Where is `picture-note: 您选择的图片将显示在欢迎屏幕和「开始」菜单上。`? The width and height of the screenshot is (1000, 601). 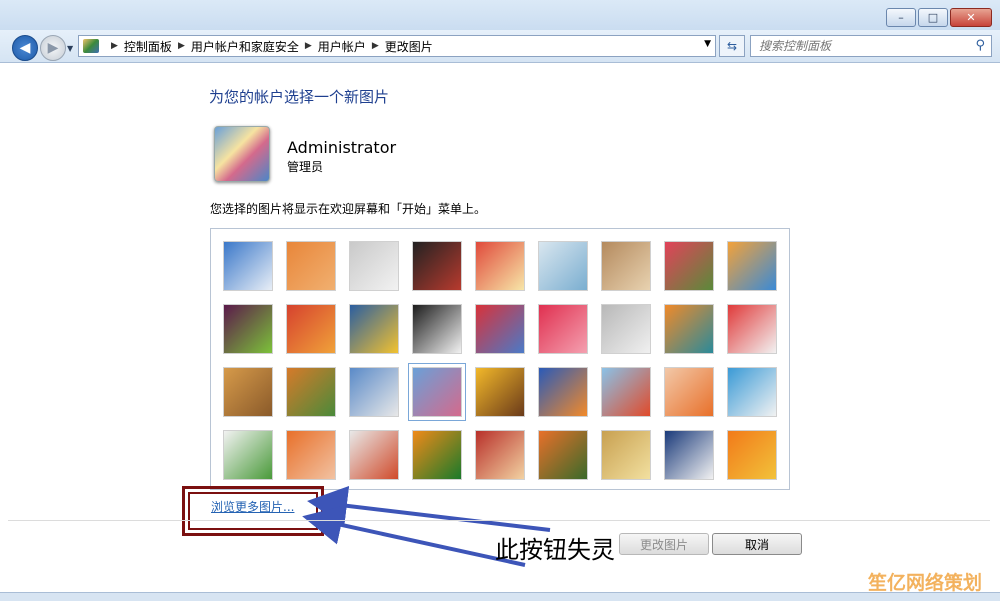
picture-note: 您选择的图片将显示在欢迎屏幕和「开始」菜单上。 is located at coordinates (348, 209).